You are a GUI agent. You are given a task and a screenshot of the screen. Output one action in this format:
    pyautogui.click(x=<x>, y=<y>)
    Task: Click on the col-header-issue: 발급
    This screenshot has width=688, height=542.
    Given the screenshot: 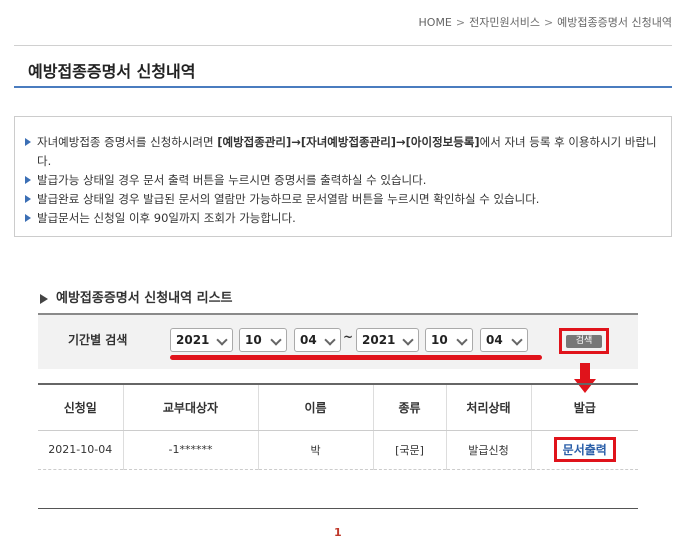 What is the action you would take?
    pyautogui.click(x=584, y=407)
    